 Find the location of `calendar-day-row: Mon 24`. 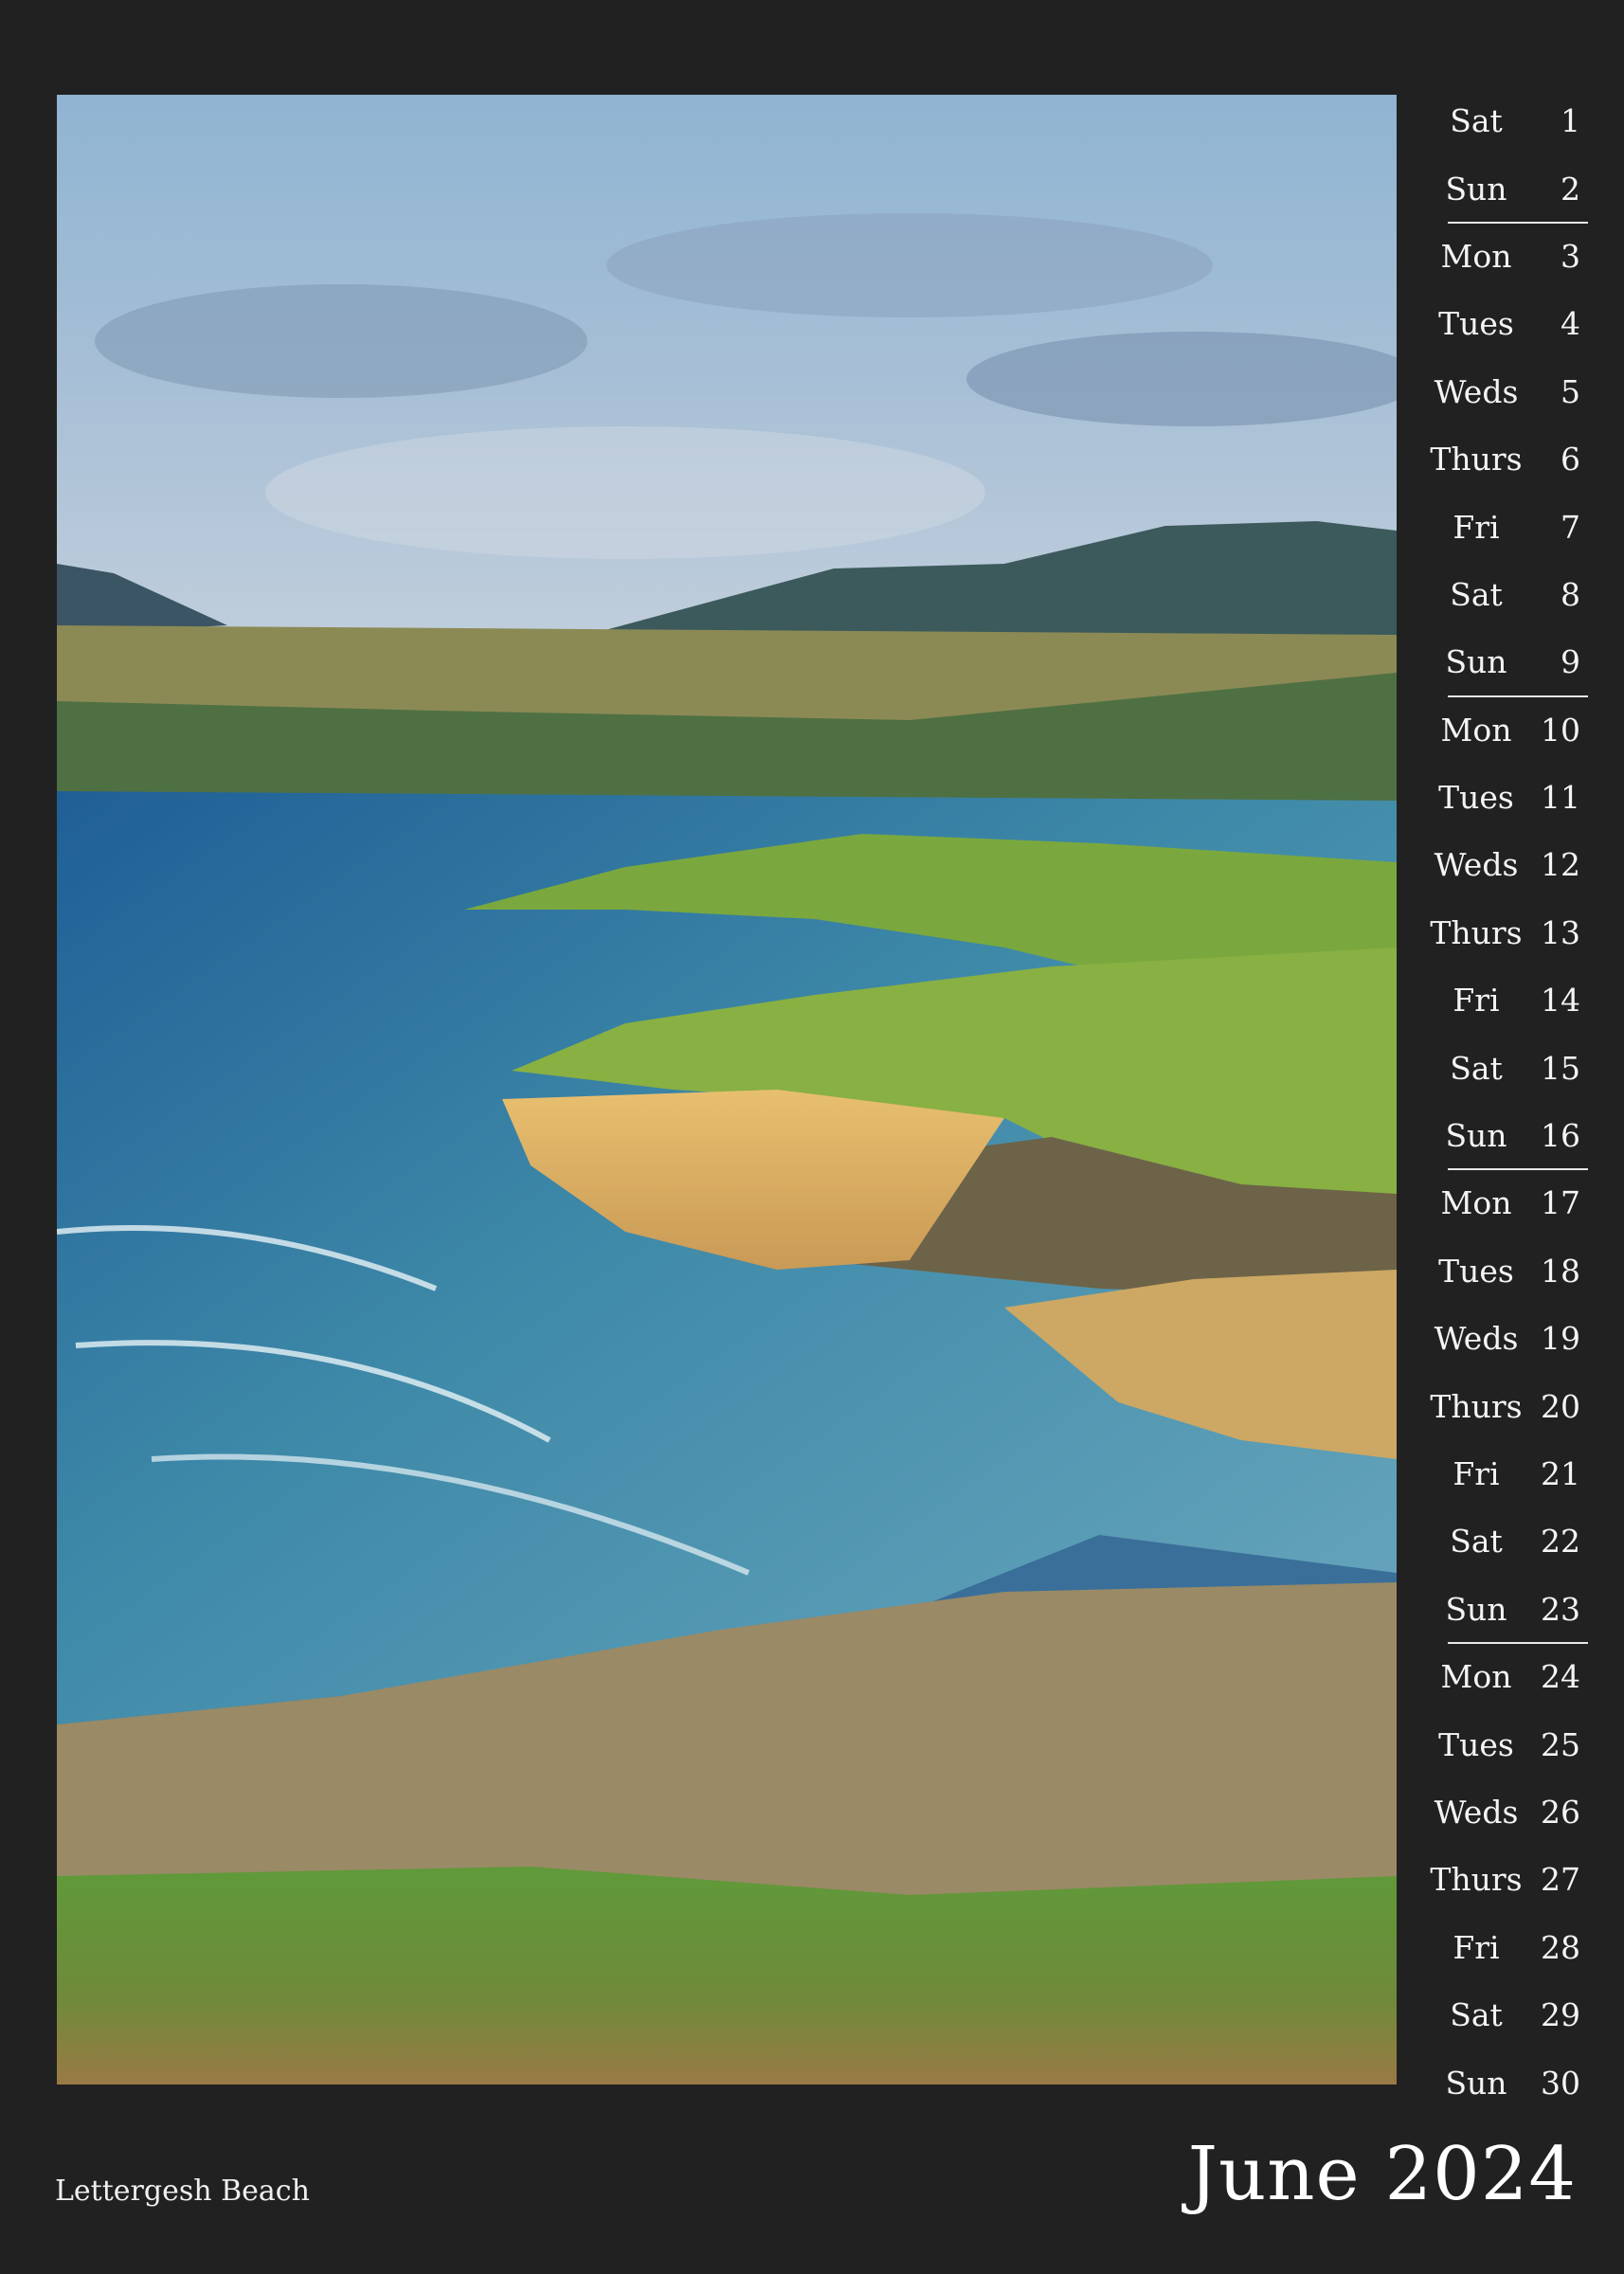

calendar-day-row: Mon 24 is located at coordinates (1508, 1676).